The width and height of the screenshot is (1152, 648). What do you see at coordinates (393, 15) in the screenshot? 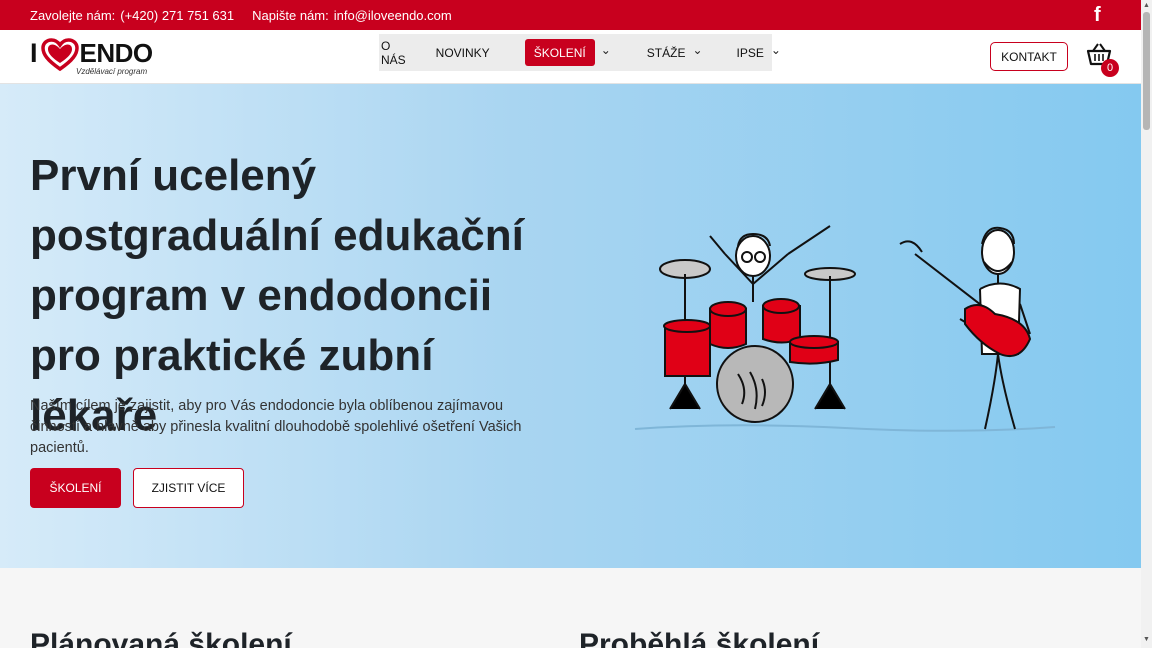
I see `email-link: info@iloveendo.com` at bounding box center [393, 15].